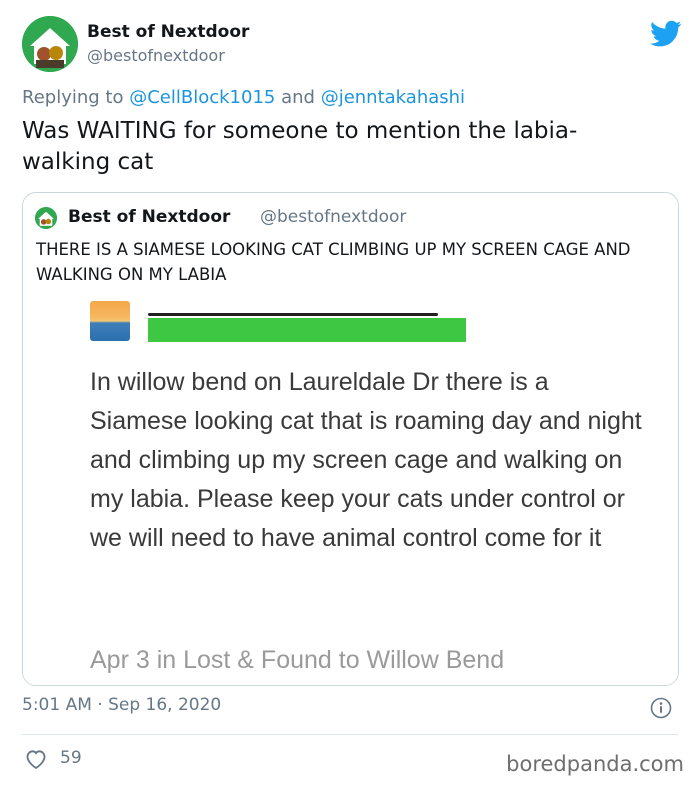 The height and width of the screenshot is (788, 700). I want to click on nextdoor-post-meta: Apr 3 in Lost & Found to Willow Bend, so click(297, 660).